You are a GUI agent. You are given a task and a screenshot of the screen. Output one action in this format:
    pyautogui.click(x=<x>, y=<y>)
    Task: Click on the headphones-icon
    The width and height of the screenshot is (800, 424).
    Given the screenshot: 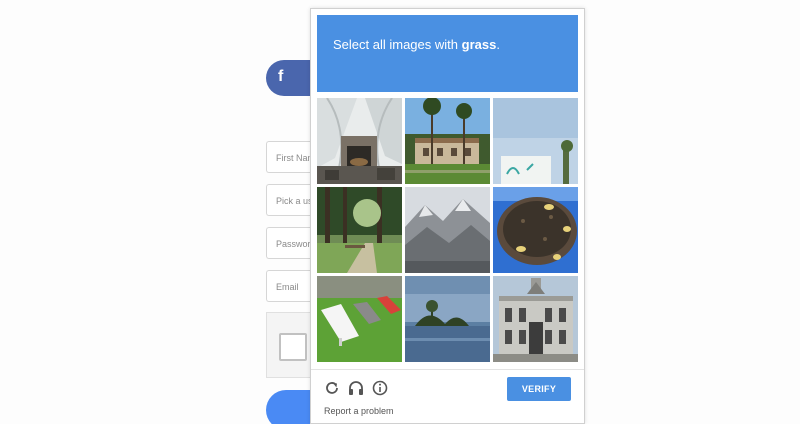 What is the action you would take?
    pyautogui.click(x=356, y=388)
    